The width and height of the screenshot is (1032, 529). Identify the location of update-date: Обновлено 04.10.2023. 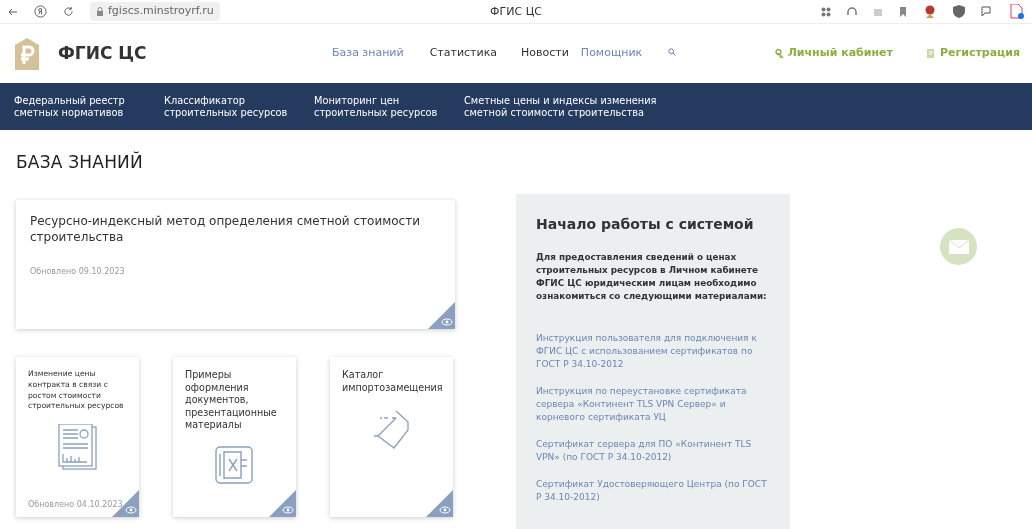
(75, 505).